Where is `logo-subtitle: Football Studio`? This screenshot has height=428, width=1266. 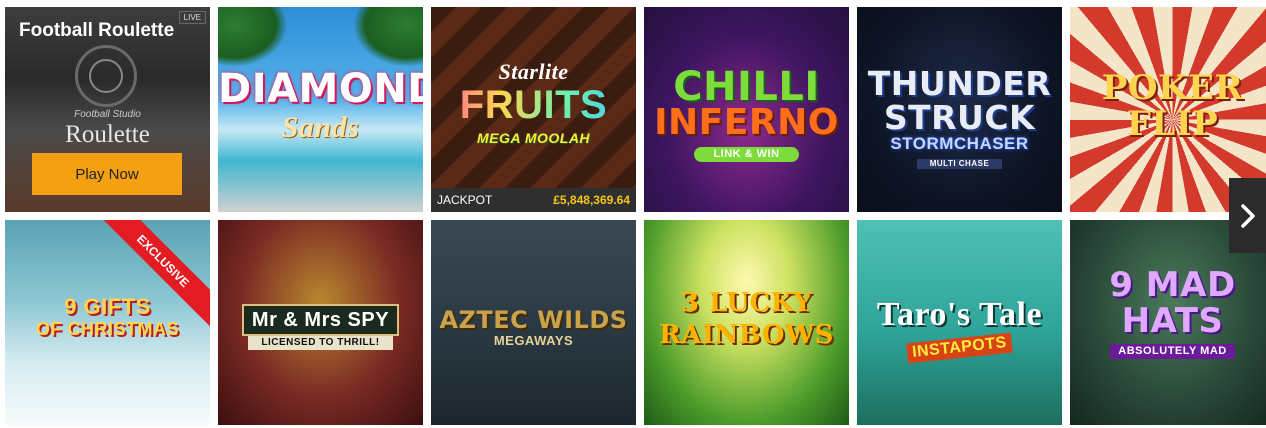 logo-subtitle: Football Studio is located at coordinates (107, 114).